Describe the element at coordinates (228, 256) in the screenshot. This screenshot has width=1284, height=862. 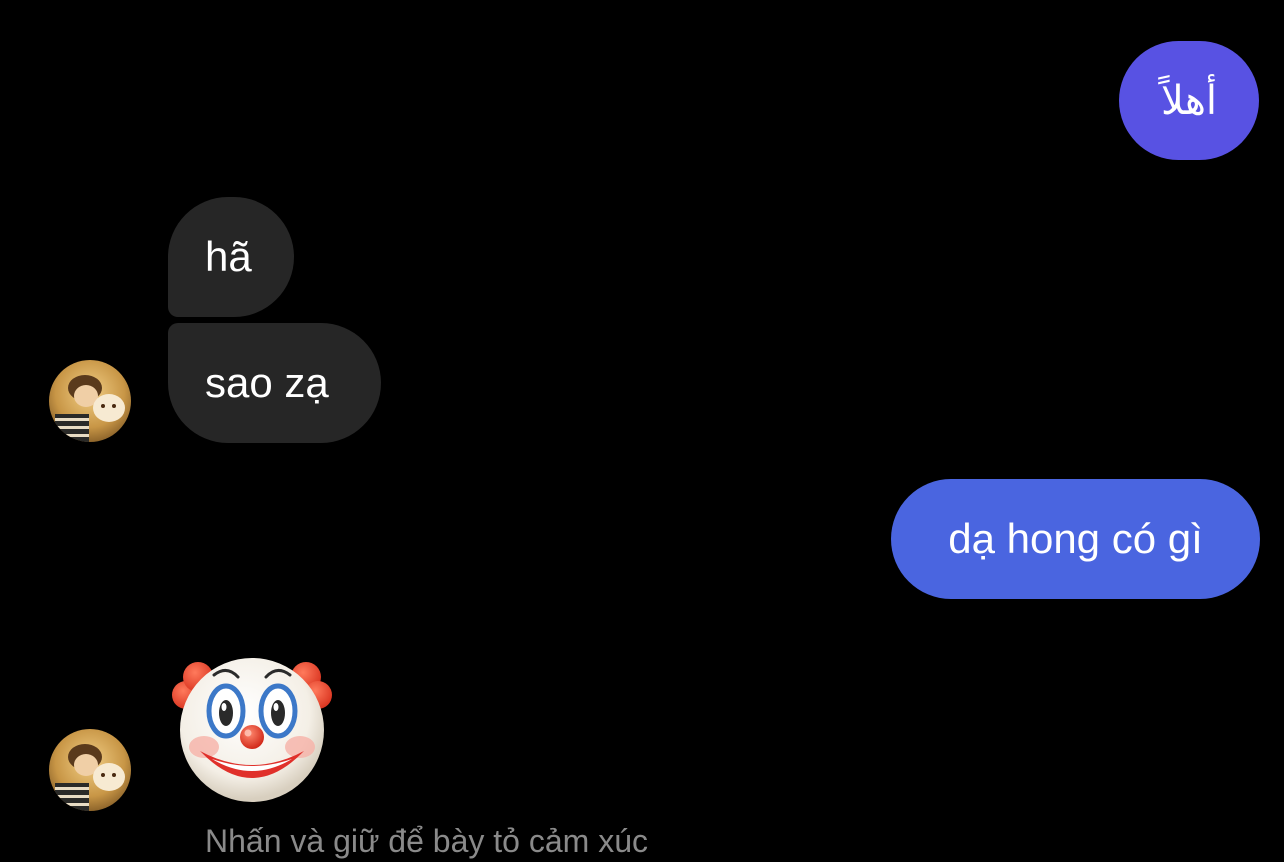
I see `message-text: hã` at that location.